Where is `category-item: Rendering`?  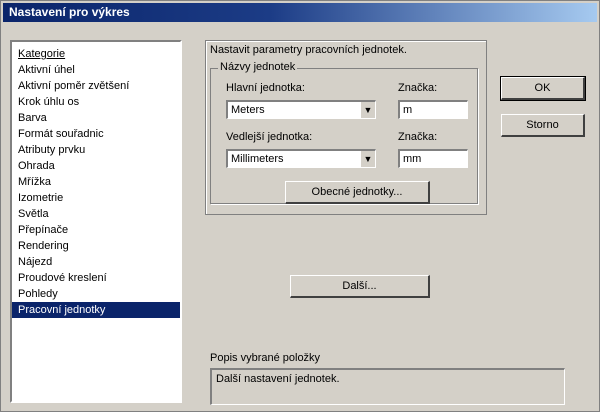
category-item: Rendering is located at coordinates (96, 246).